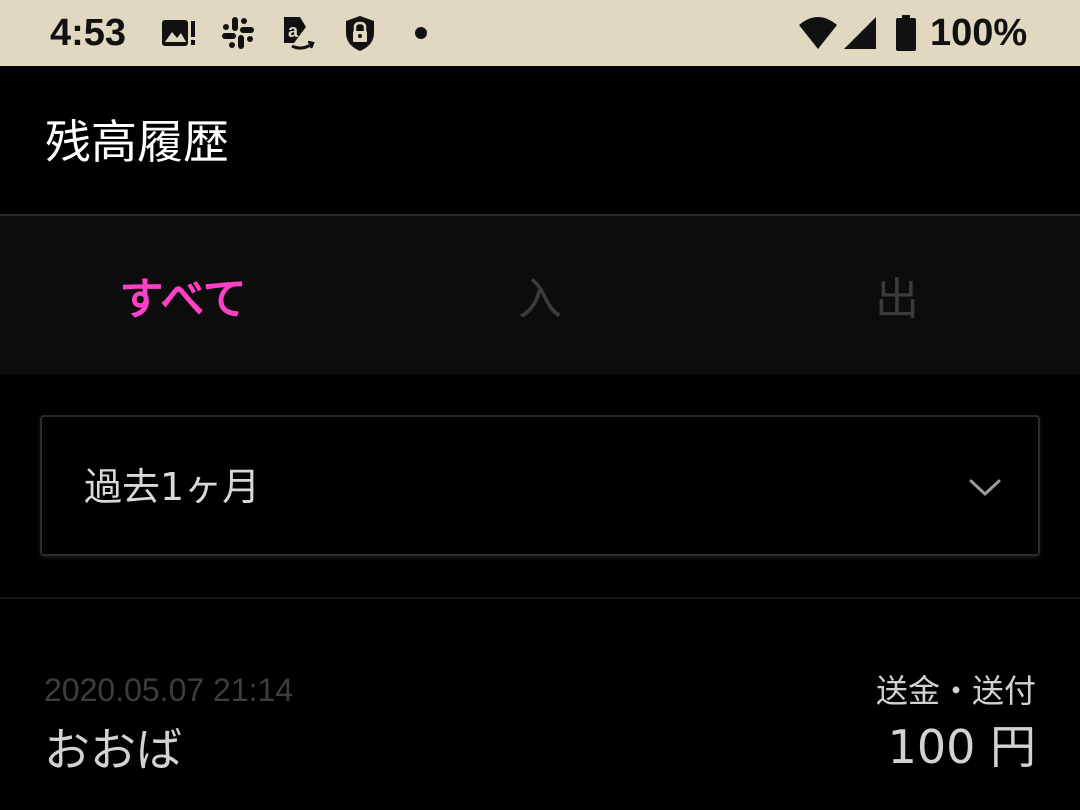  Describe the element at coordinates (818, 33) in the screenshot. I see `wifi-icon` at that location.